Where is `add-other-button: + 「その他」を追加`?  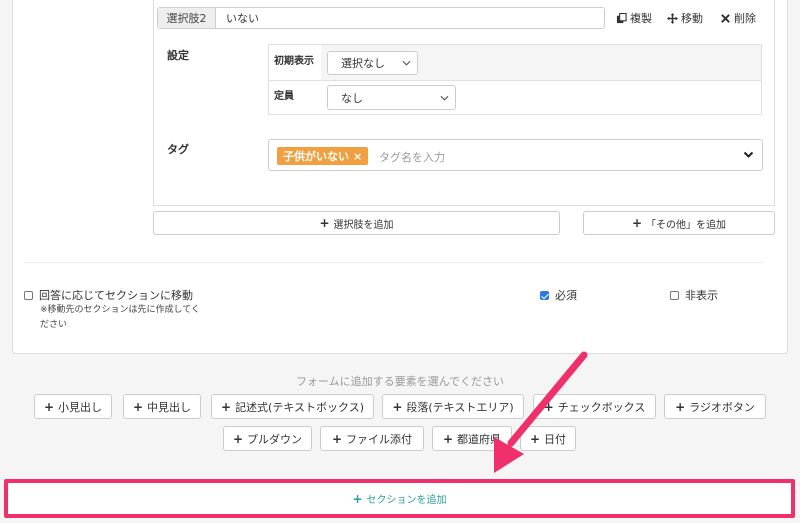 add-other-button: + 「その他」を追加 is located at coordinates (679, 223).